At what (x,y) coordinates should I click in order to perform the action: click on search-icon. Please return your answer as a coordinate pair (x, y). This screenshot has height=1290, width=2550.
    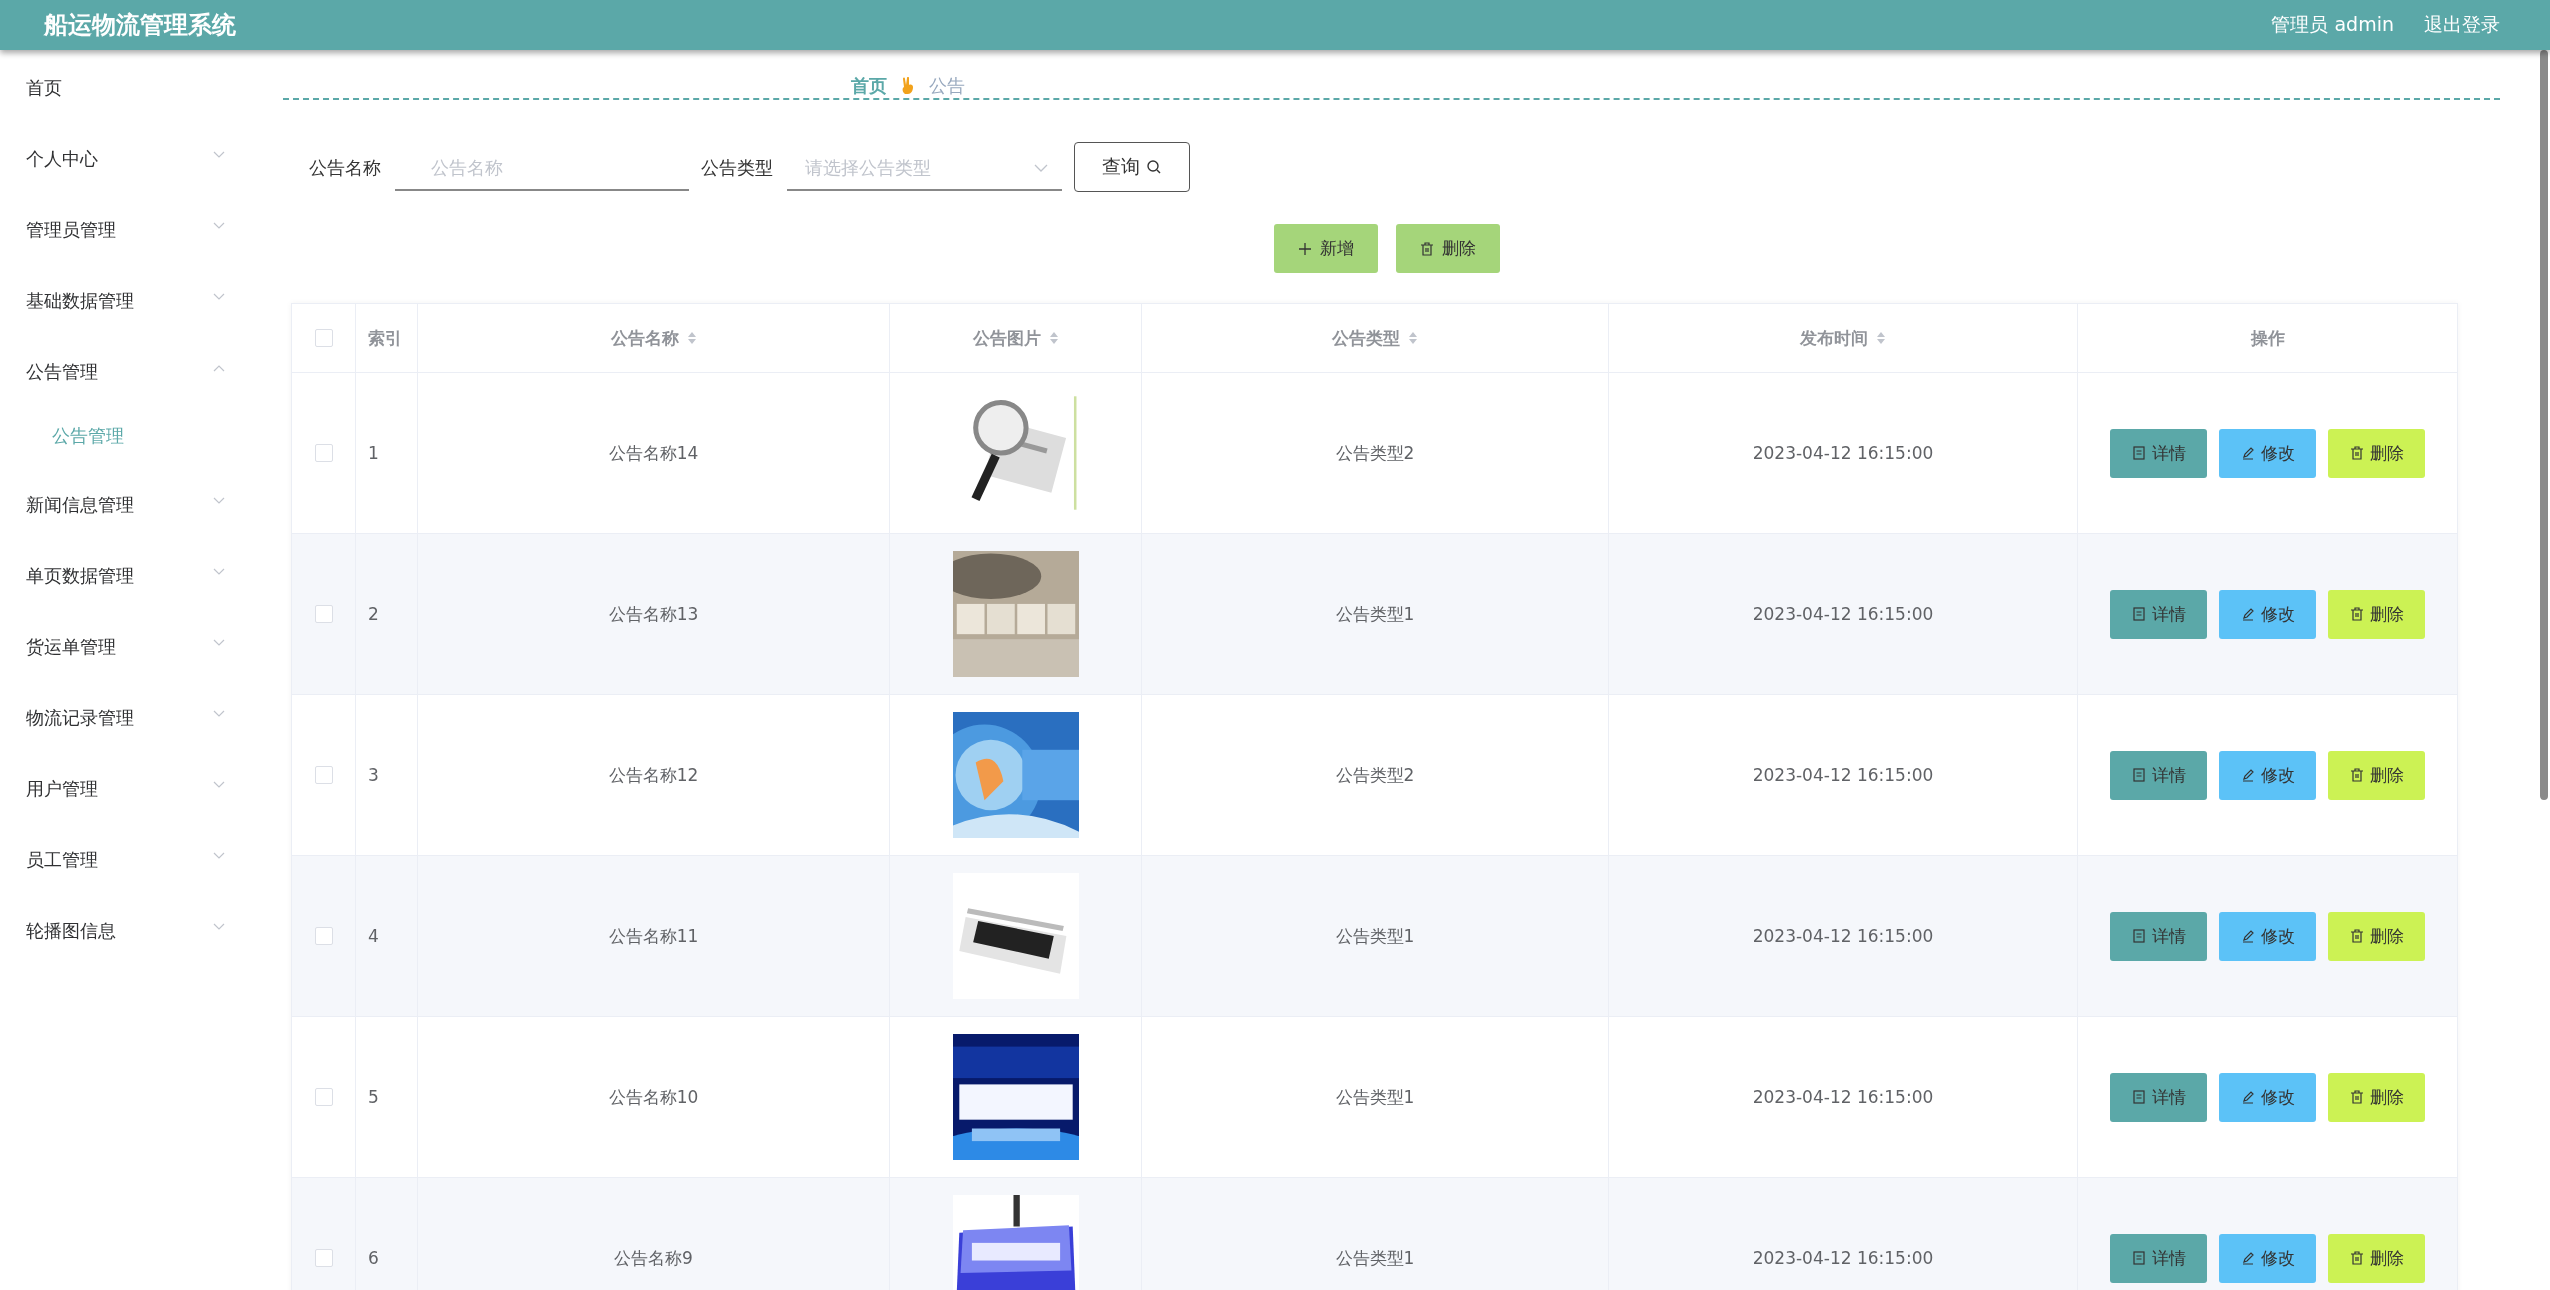
    Looking at the image, I should click on (1154, 167).